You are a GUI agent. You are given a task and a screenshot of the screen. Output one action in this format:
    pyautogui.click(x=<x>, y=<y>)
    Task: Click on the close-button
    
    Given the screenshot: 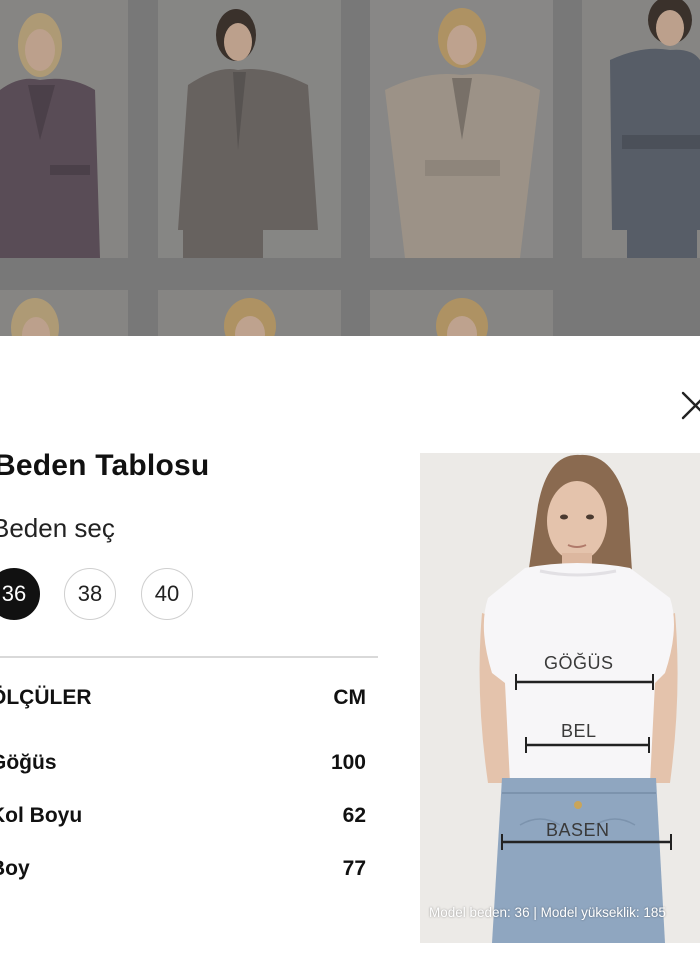 What is the action you would take?
    pyautogui.click(x=688, y=405)
    